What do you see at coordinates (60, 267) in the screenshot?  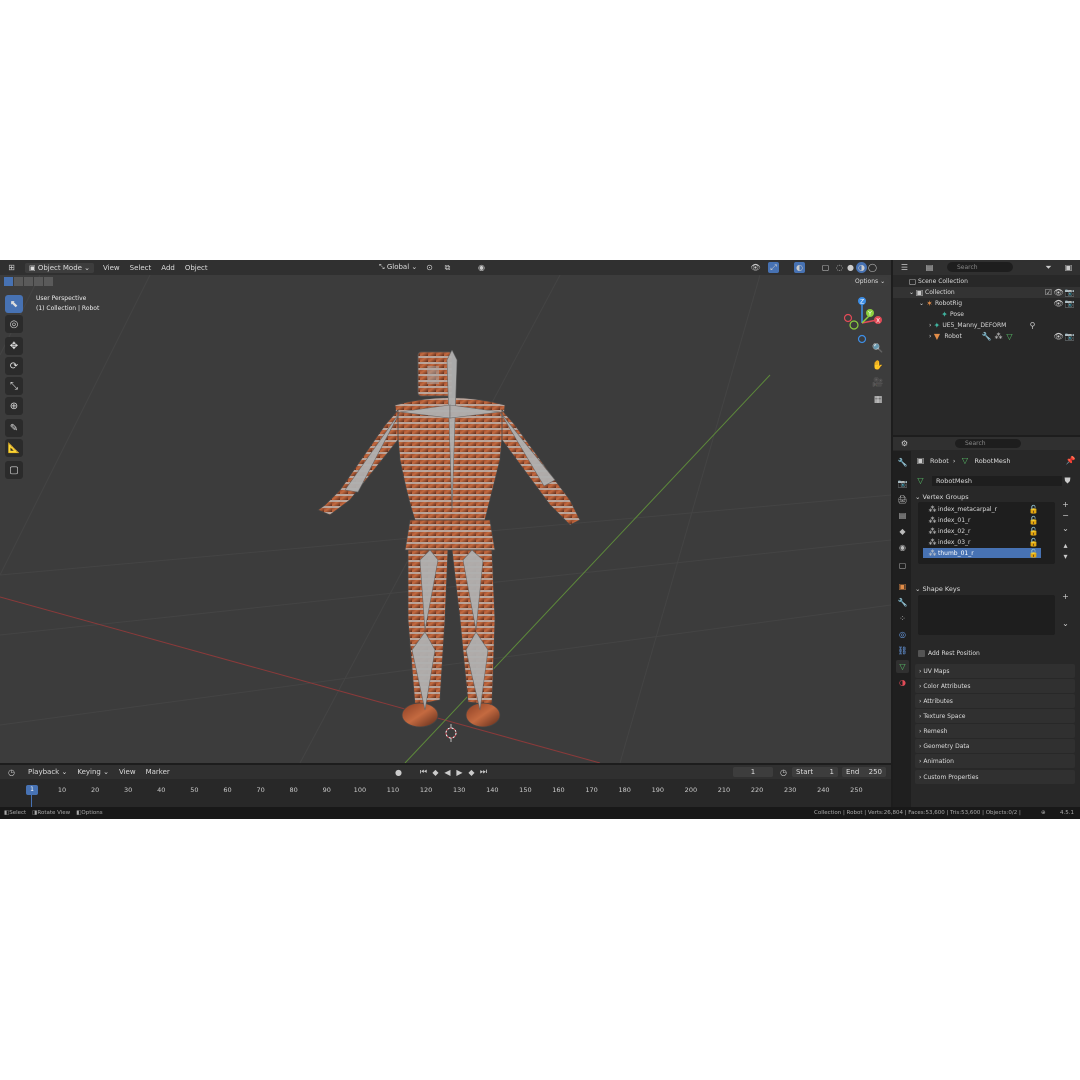 I see `mode-dropdown: ▣ Object Mode ⌄` at bounding box center [60, 267].